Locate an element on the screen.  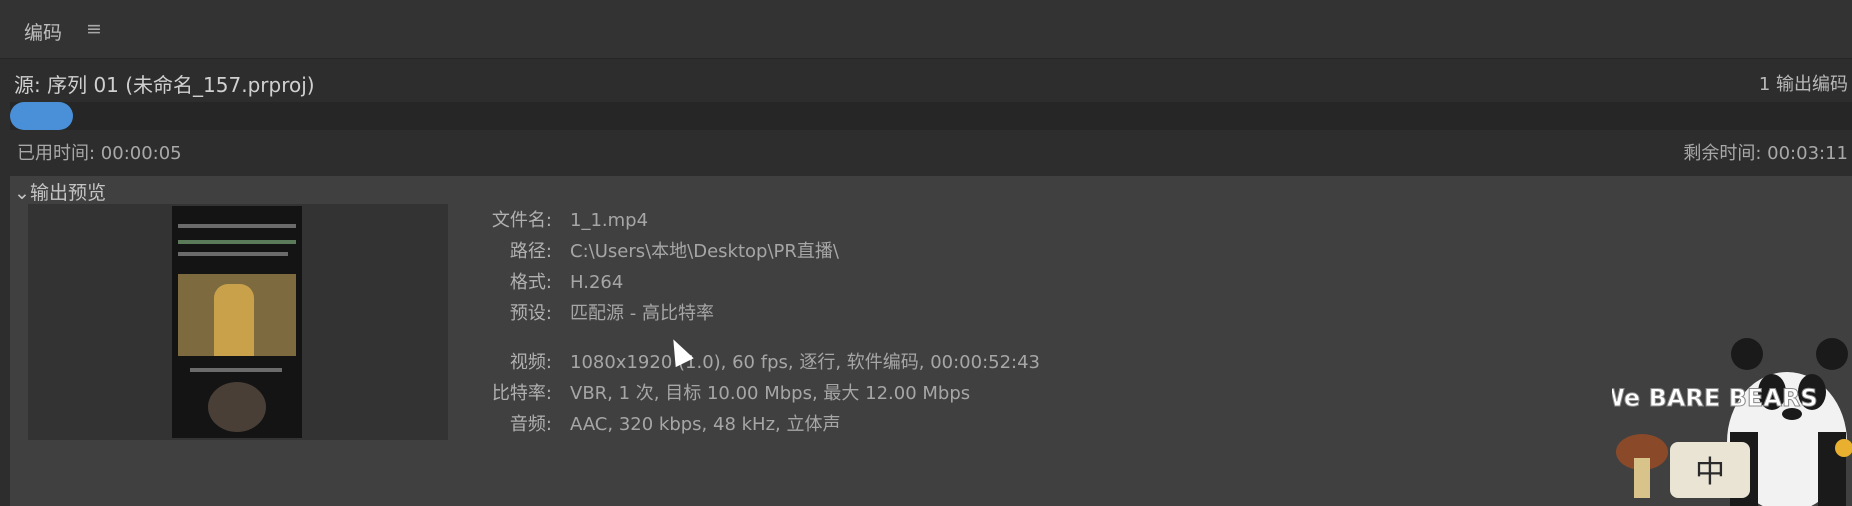
watermark-text: We BARE BEARS is located at coordinates (1715, 398).